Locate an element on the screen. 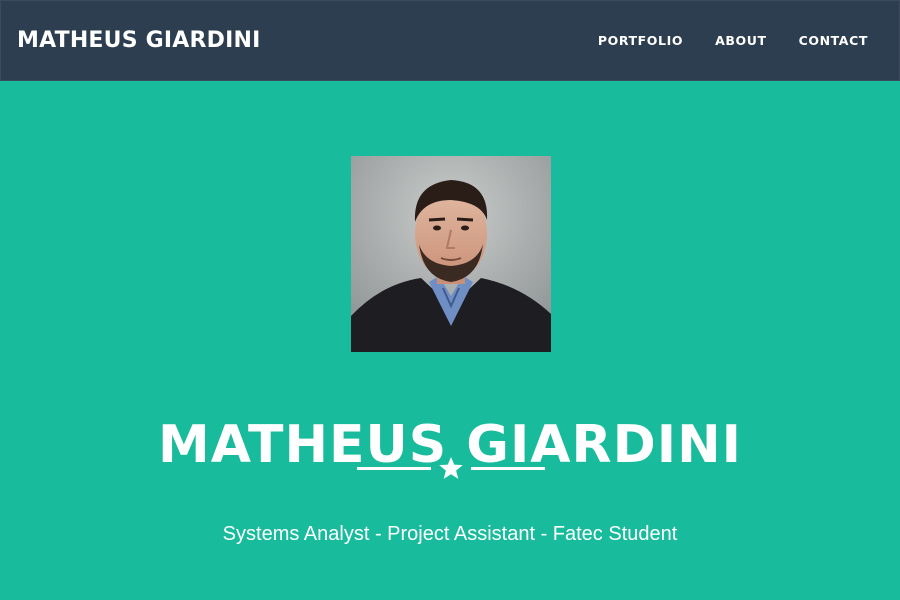 This screenshot has width=900, height=600. nav-portfolio-link: PORTFOLIO is located at coordinates (640, 41).